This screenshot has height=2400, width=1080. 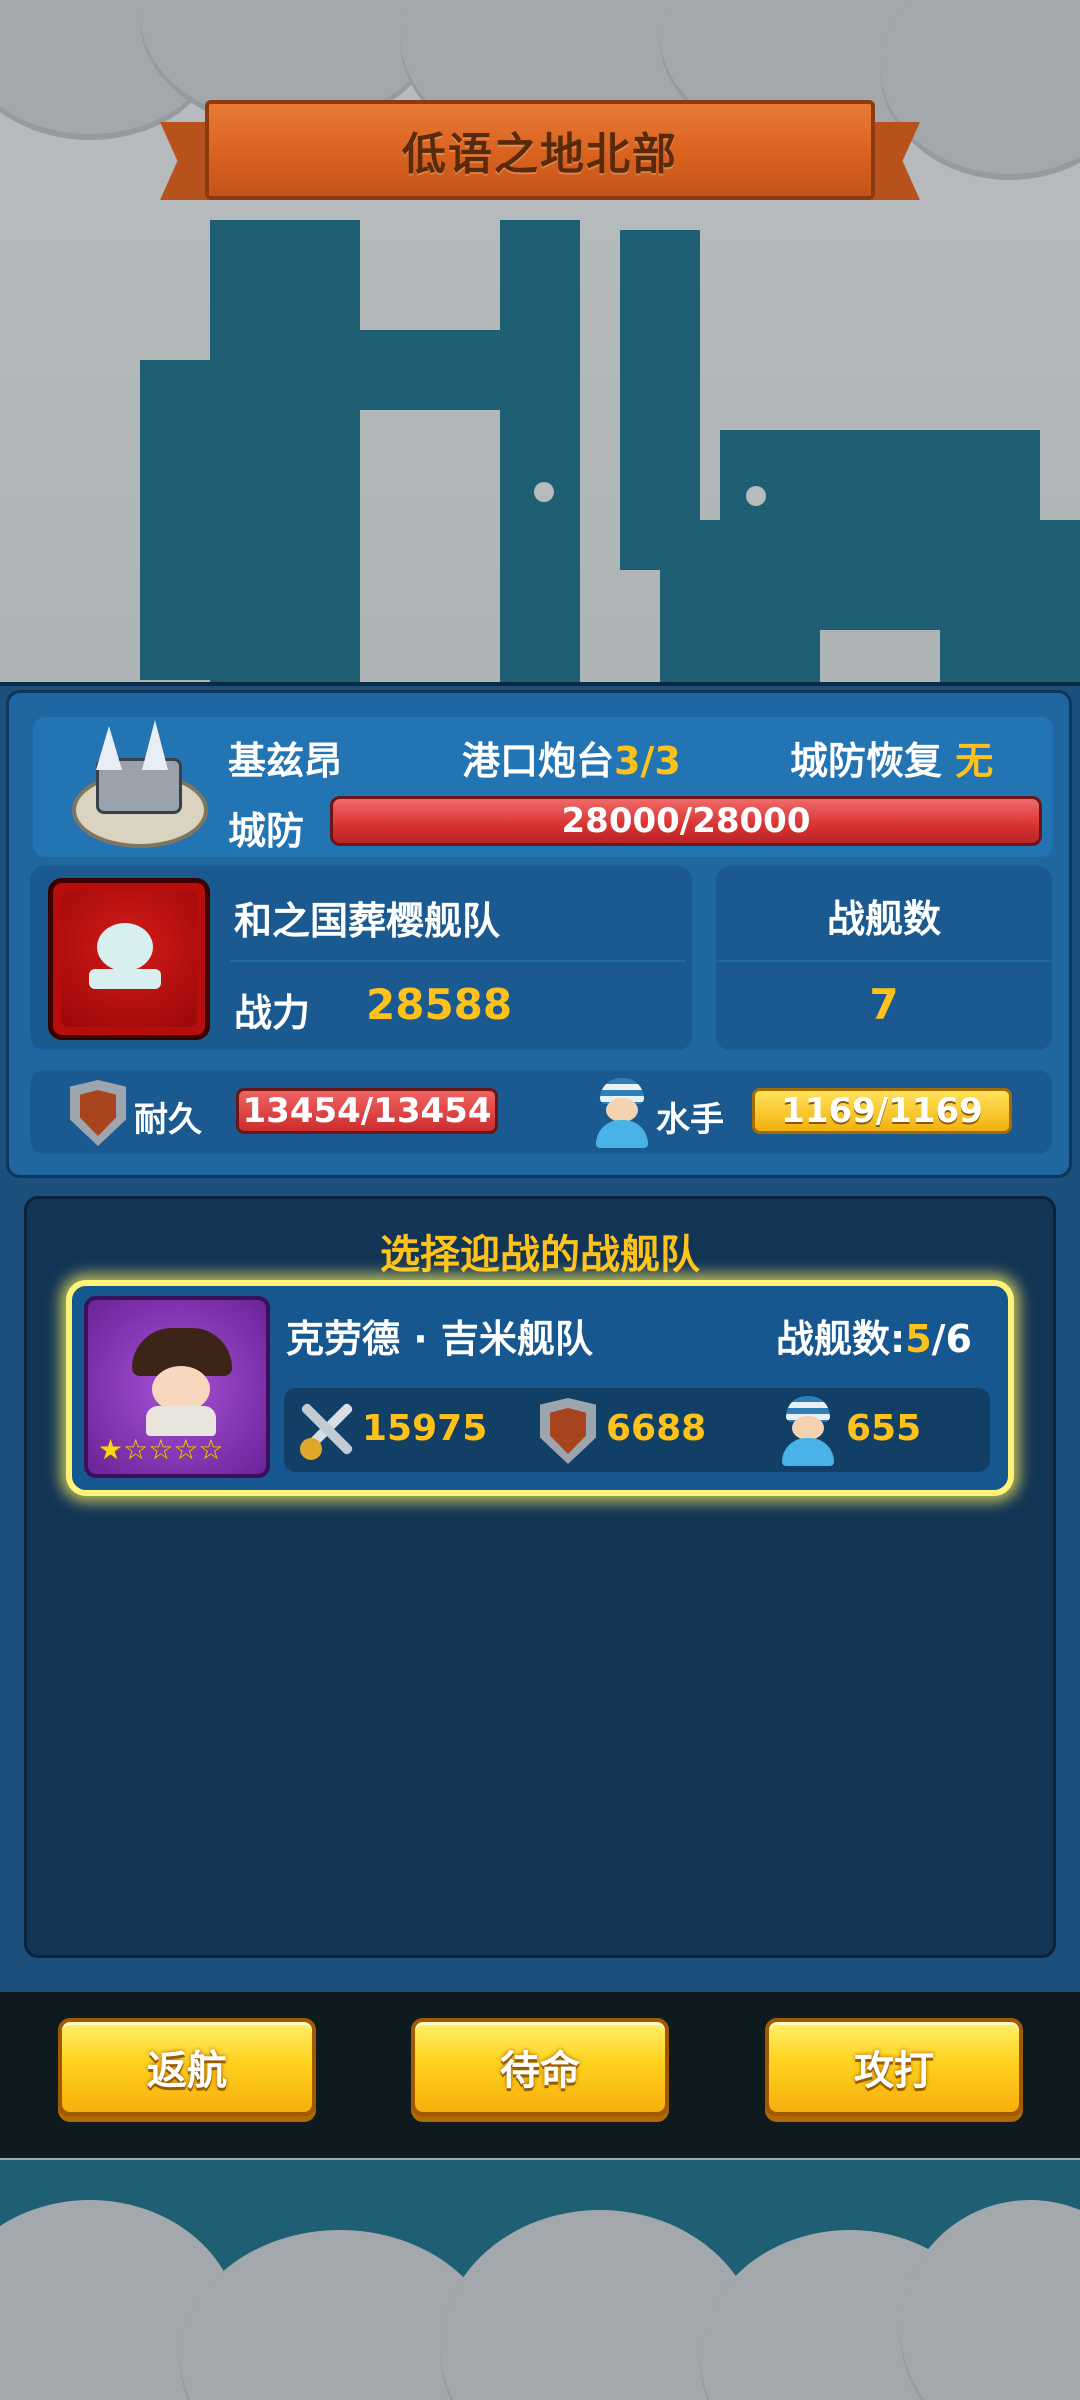 I want to click on fleet-name: 克劳德 · 吉米舰队, so click(x=439, y=1339).